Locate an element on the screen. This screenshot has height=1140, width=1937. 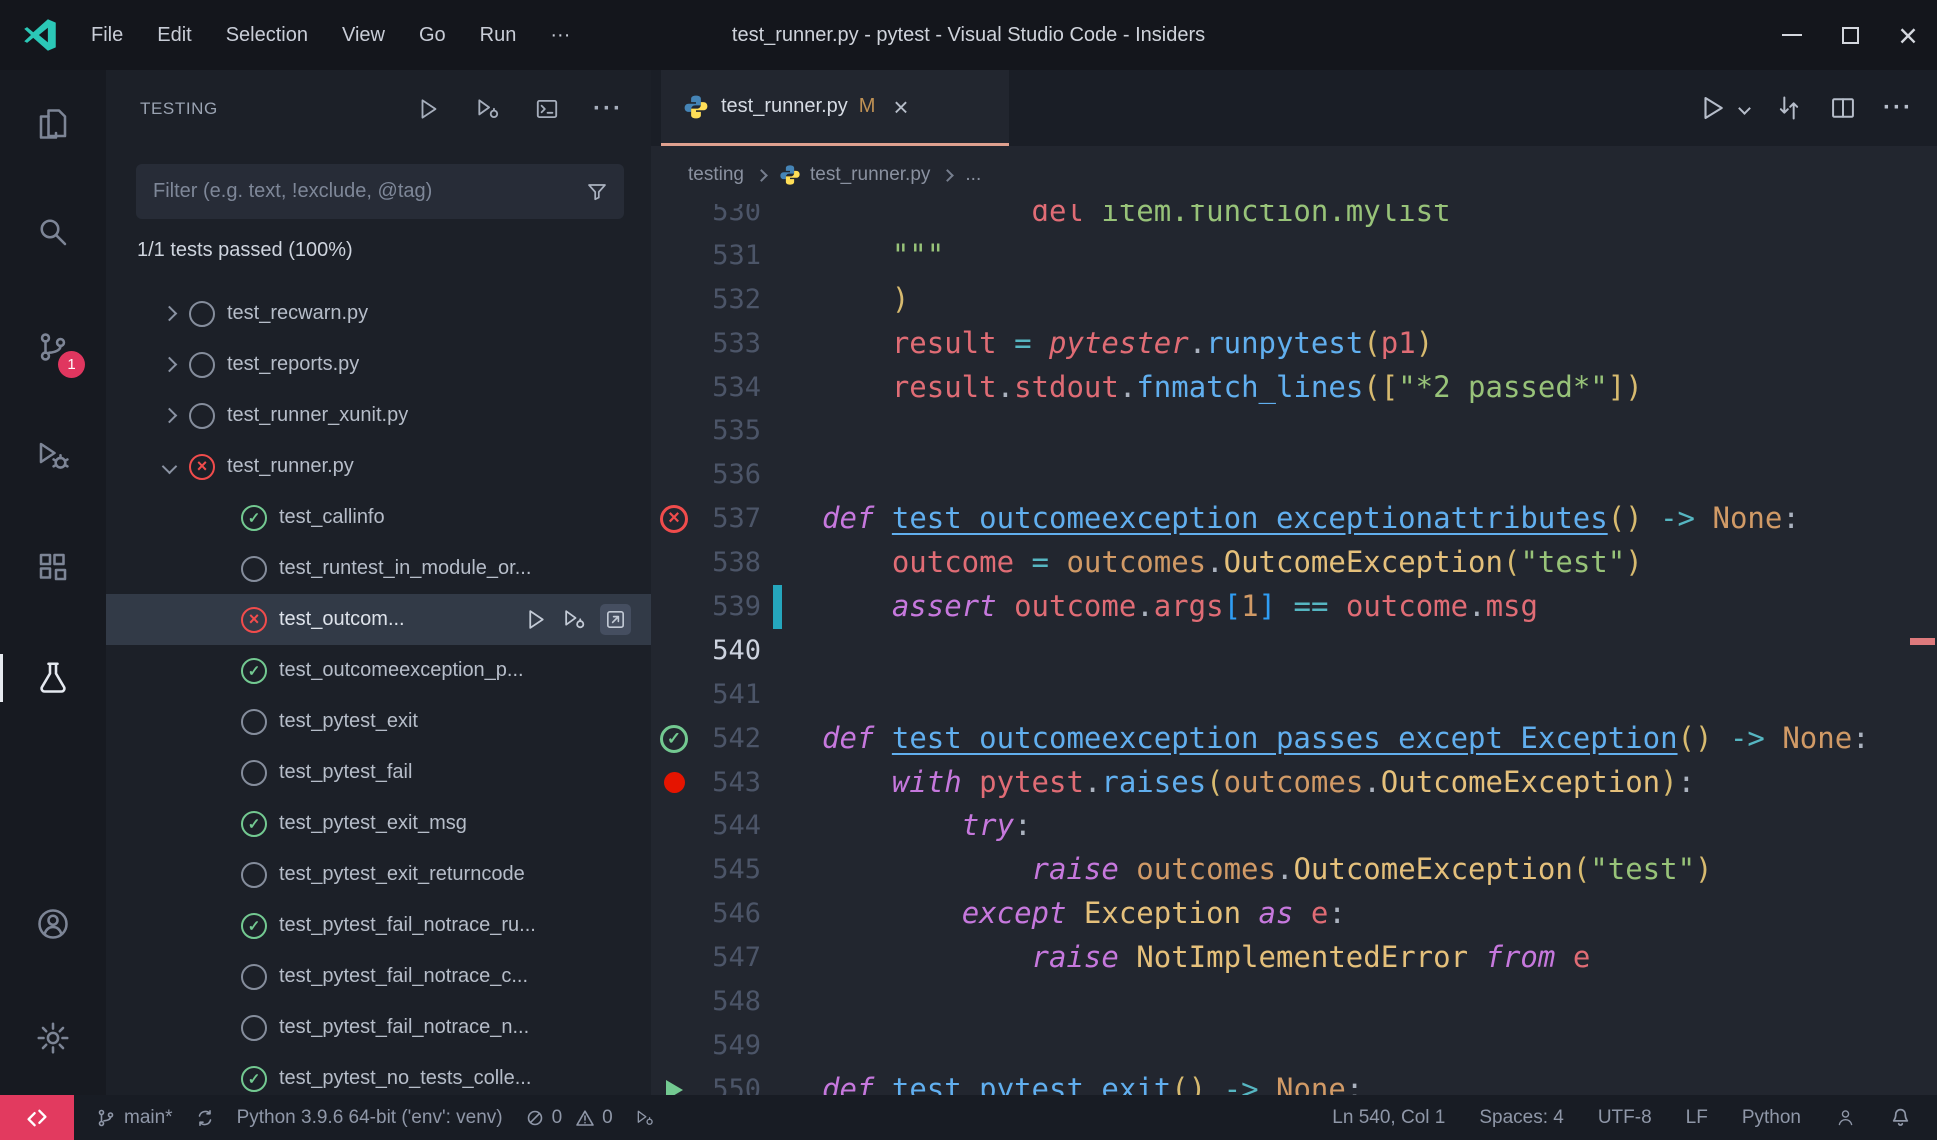
feedback-icon is located at coordinates (1845, 1117).